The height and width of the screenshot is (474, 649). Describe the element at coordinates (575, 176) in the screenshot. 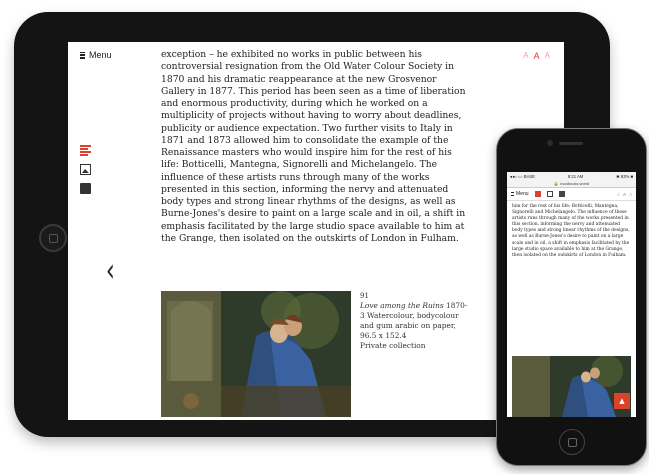

I see `status-time: 9:21 AM` at that location.